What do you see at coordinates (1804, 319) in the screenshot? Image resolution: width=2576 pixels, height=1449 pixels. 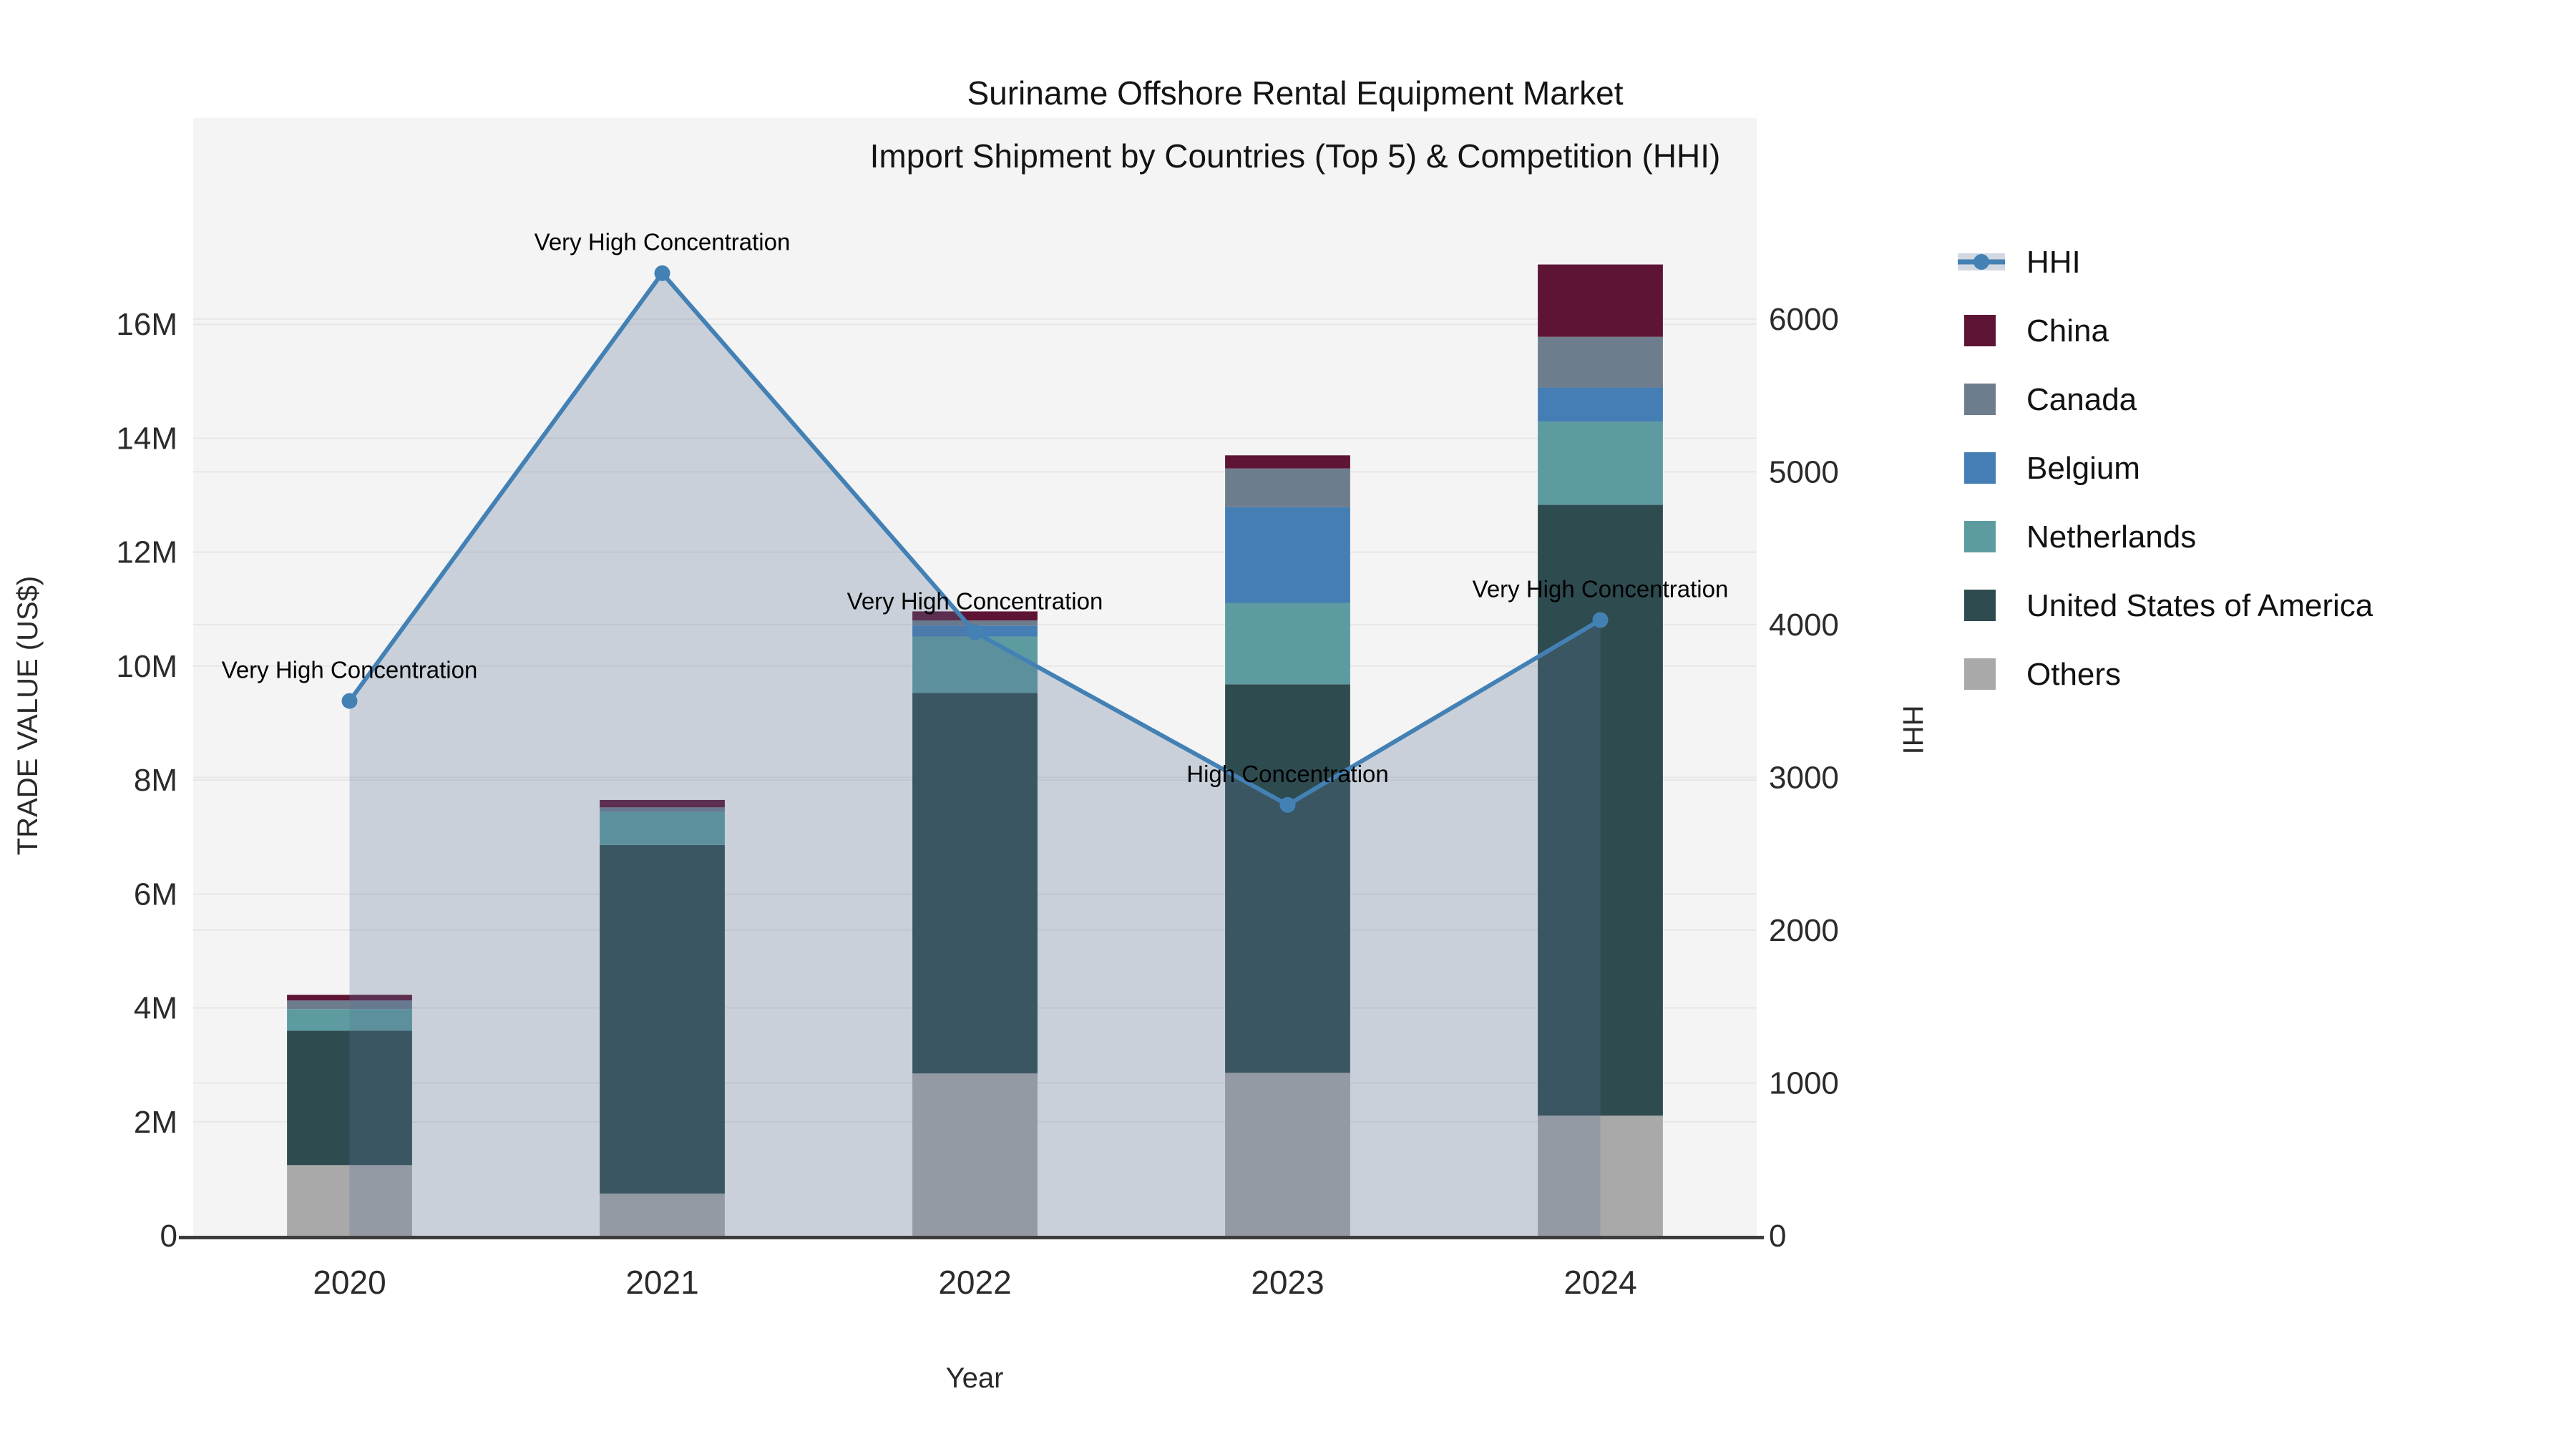 I see `y-right-tick-6000: 6000` at bounding box center [1804, 319].